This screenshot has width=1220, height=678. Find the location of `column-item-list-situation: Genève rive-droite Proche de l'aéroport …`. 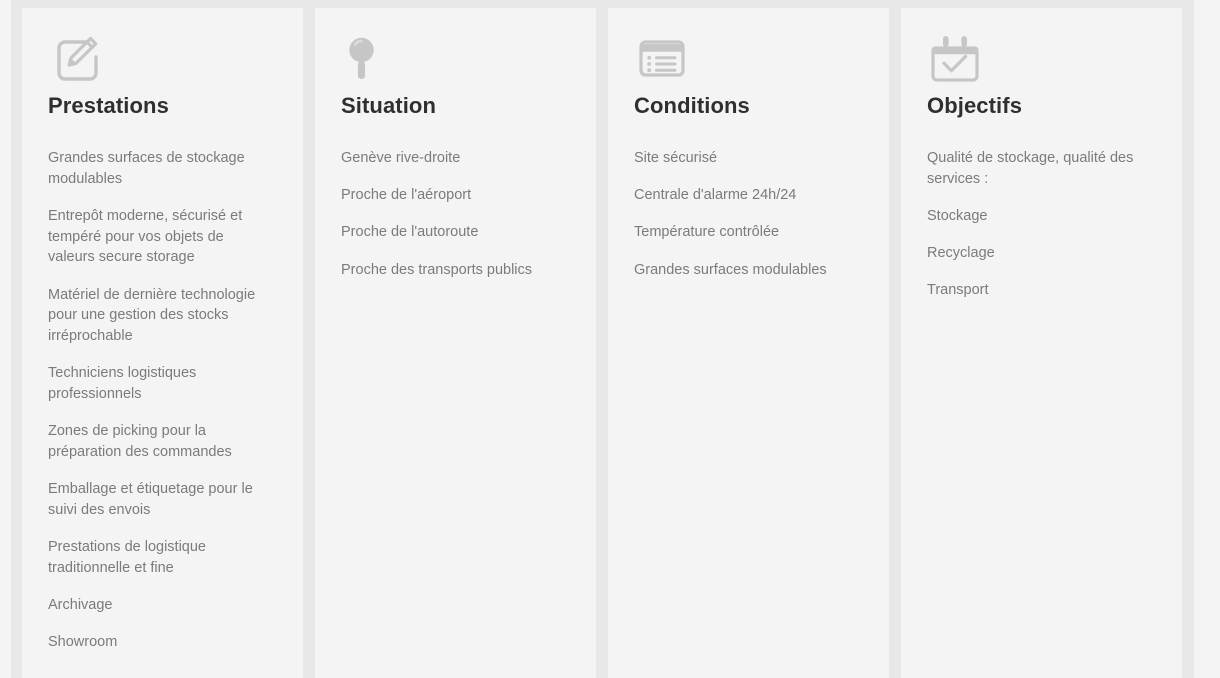

column-item-list-situation: Genève rive-droite Proche de l'aéroport … is located at coordinates (457, 214).